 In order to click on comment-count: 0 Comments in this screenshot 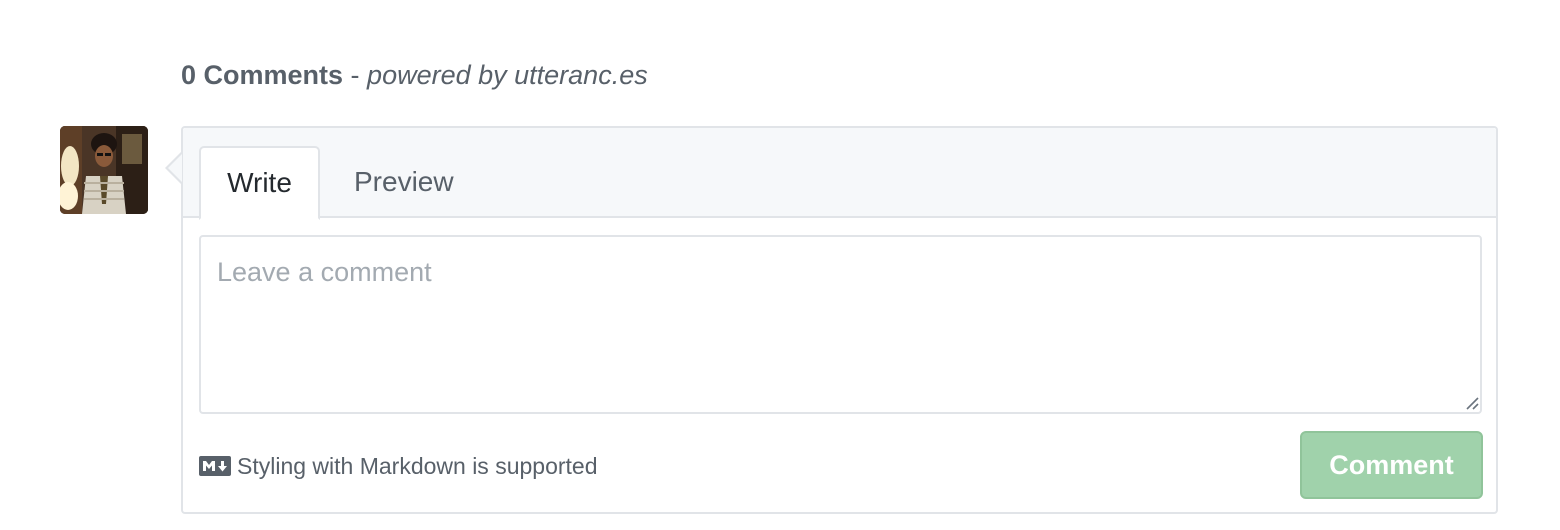, I will do `click(262, 75)`.